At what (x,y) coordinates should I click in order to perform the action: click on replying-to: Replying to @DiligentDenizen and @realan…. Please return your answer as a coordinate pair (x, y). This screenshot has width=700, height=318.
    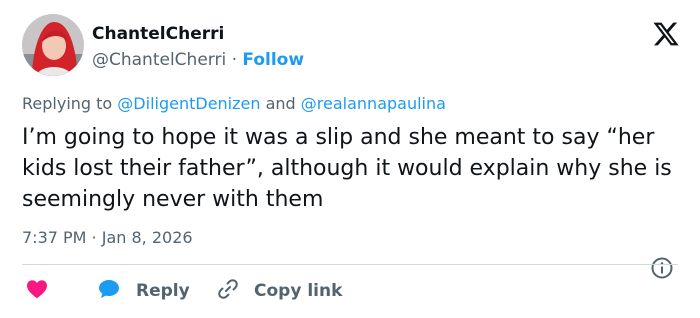
    Looking at the image, I should click on (234, 103).